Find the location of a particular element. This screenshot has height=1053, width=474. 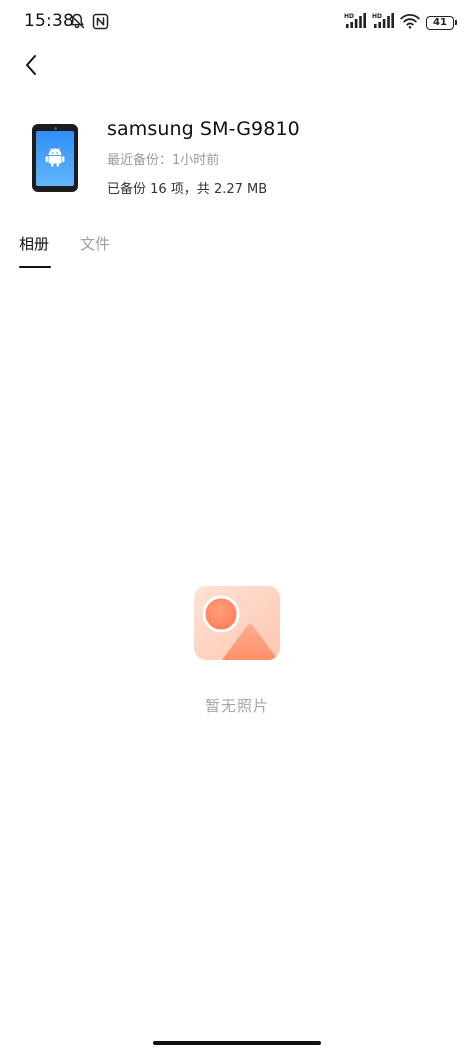

battery-icon: 41 is located at coordinates (441, 22).